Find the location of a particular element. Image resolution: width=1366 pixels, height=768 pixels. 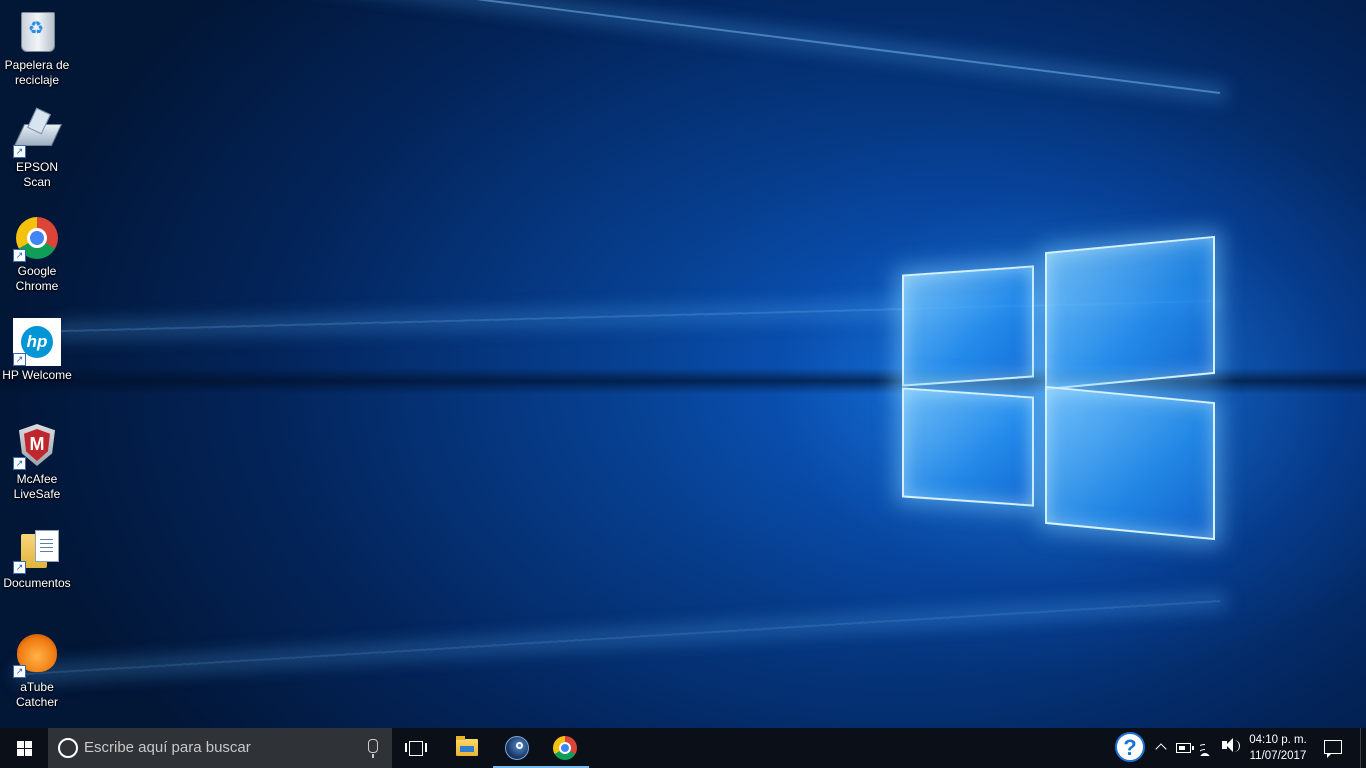

start-button is located at coordinates (24, 748).